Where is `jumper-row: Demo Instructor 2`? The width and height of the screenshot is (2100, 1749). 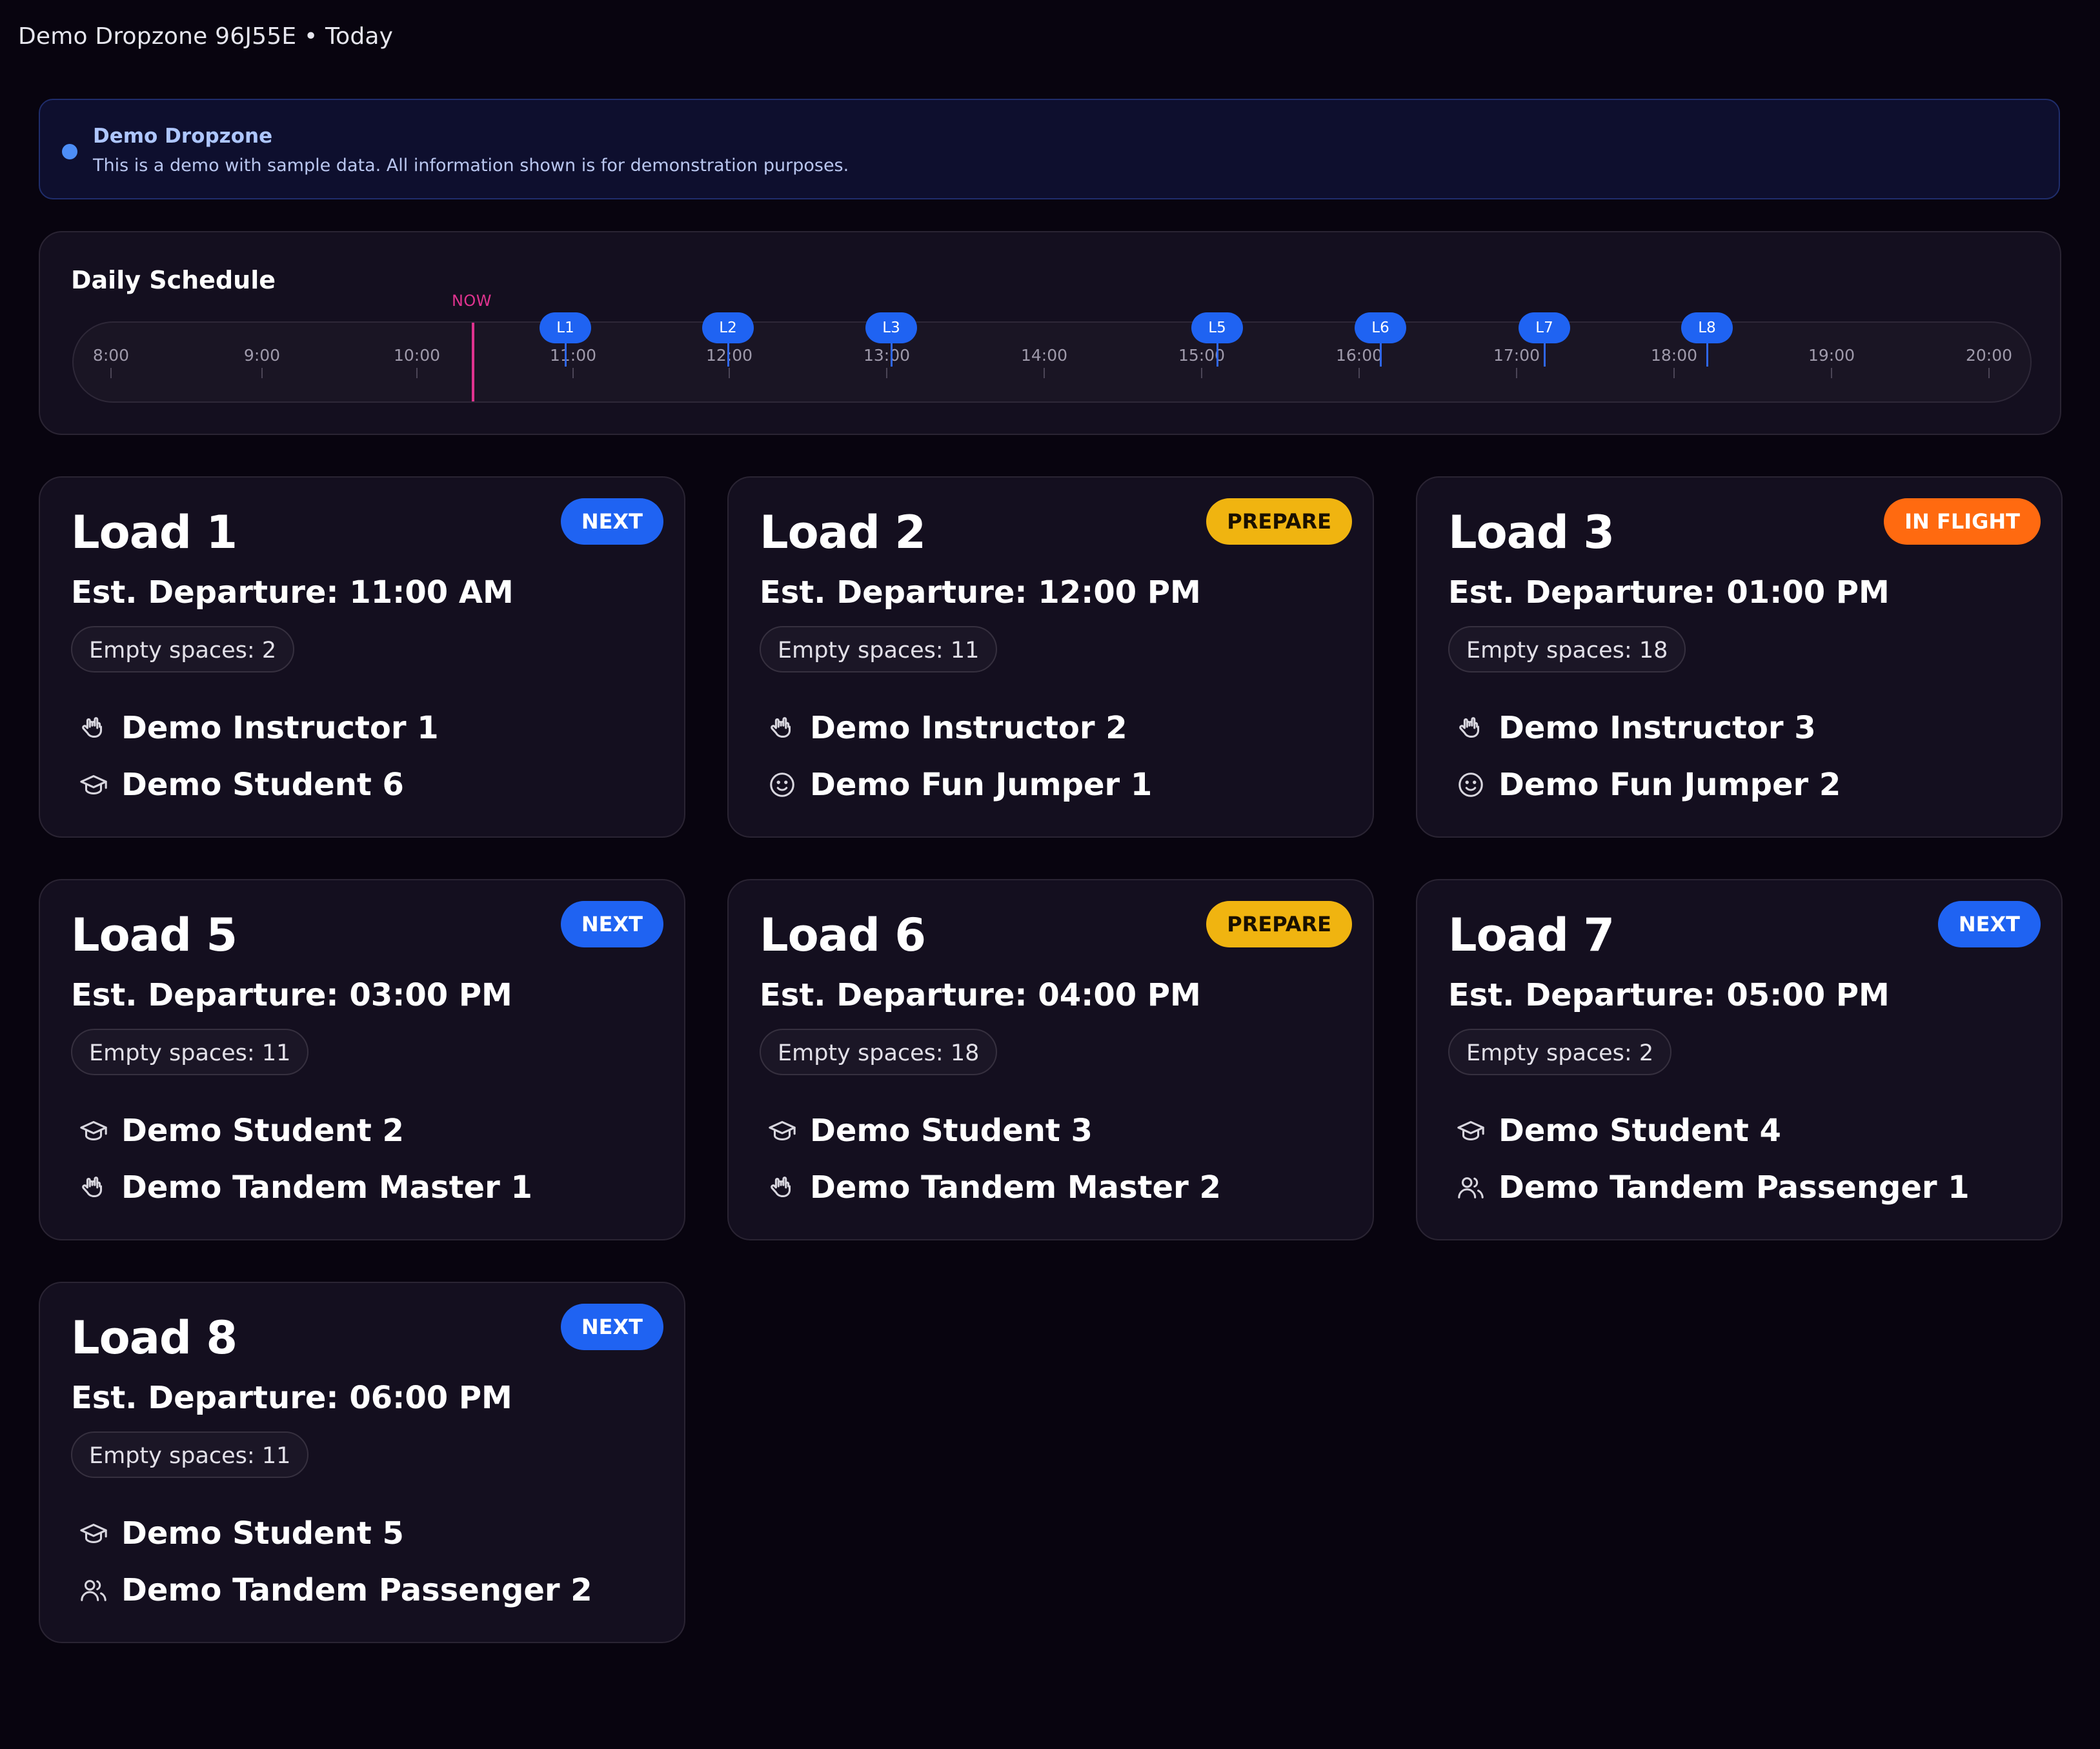
jumper-row: Demo Instructor 2 is located at coordinates (947, 728).